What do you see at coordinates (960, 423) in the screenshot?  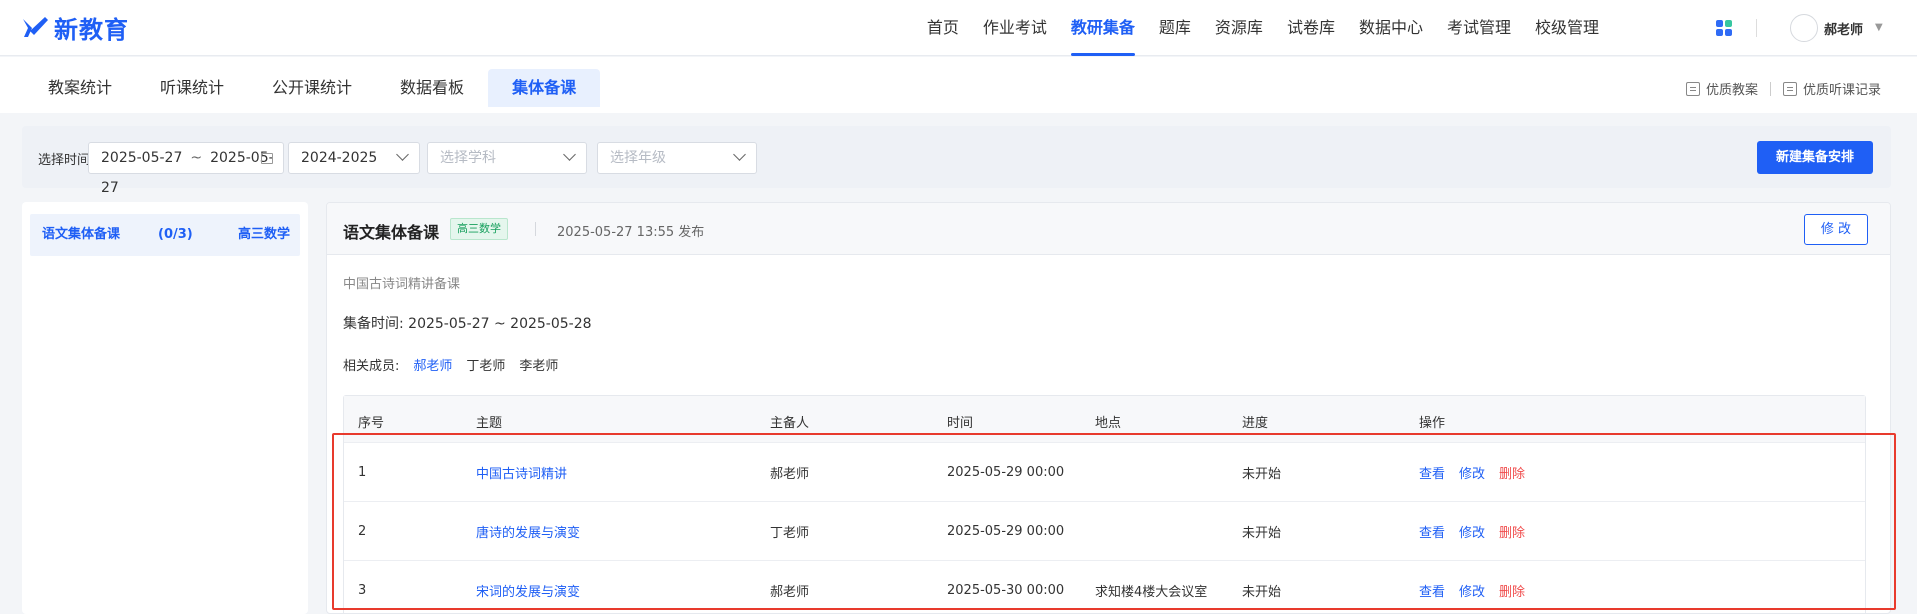 I see `column-header-time: 时间` at bounding box center [960, 423].